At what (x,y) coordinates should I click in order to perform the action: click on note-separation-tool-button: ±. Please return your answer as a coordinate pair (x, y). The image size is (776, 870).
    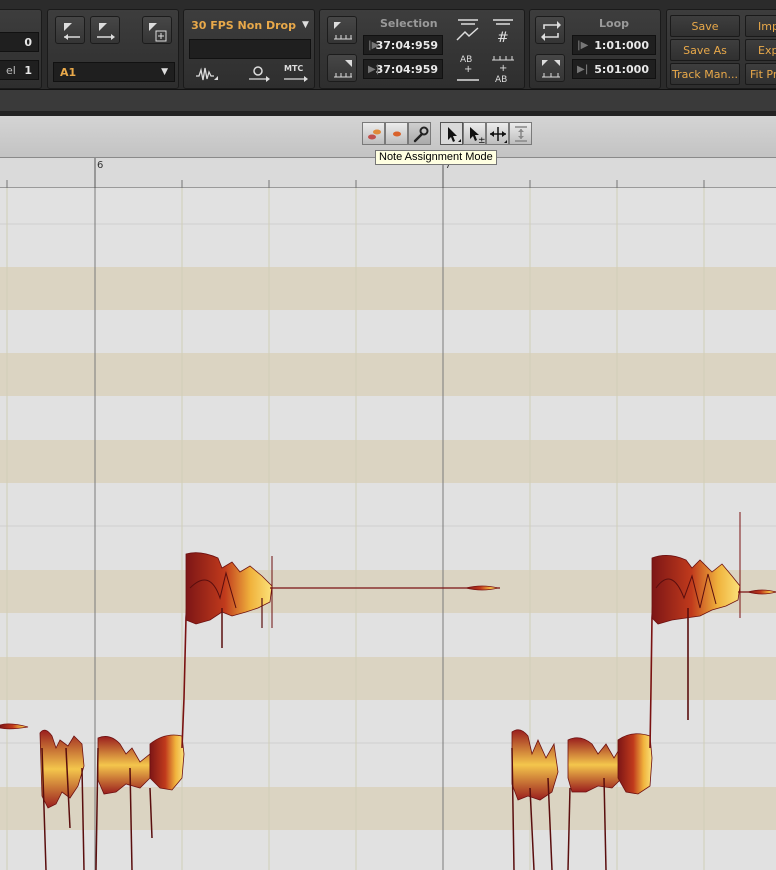
    Looking at the image, I should click on (474, 134).